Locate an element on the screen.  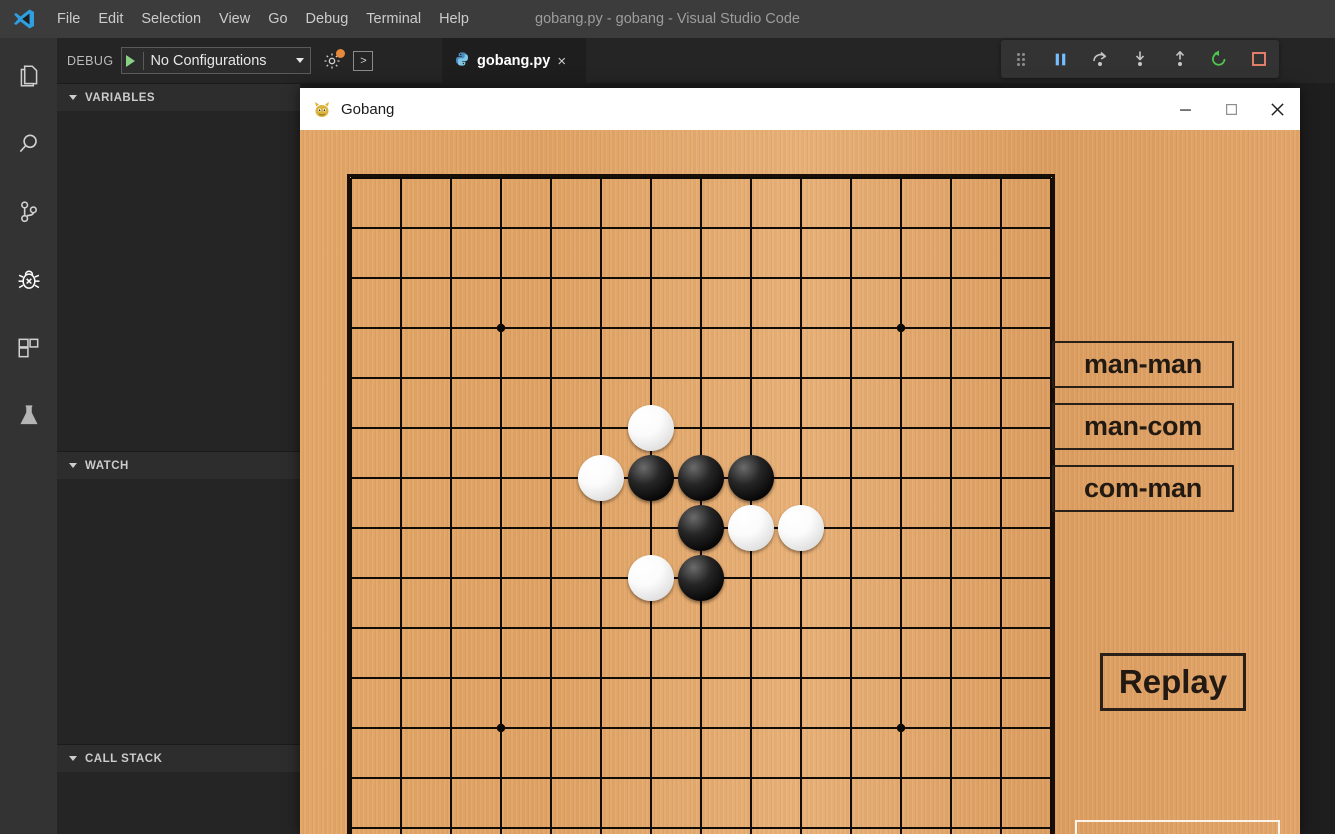
menu-item-help: Help is located at coordinates (454, 19).